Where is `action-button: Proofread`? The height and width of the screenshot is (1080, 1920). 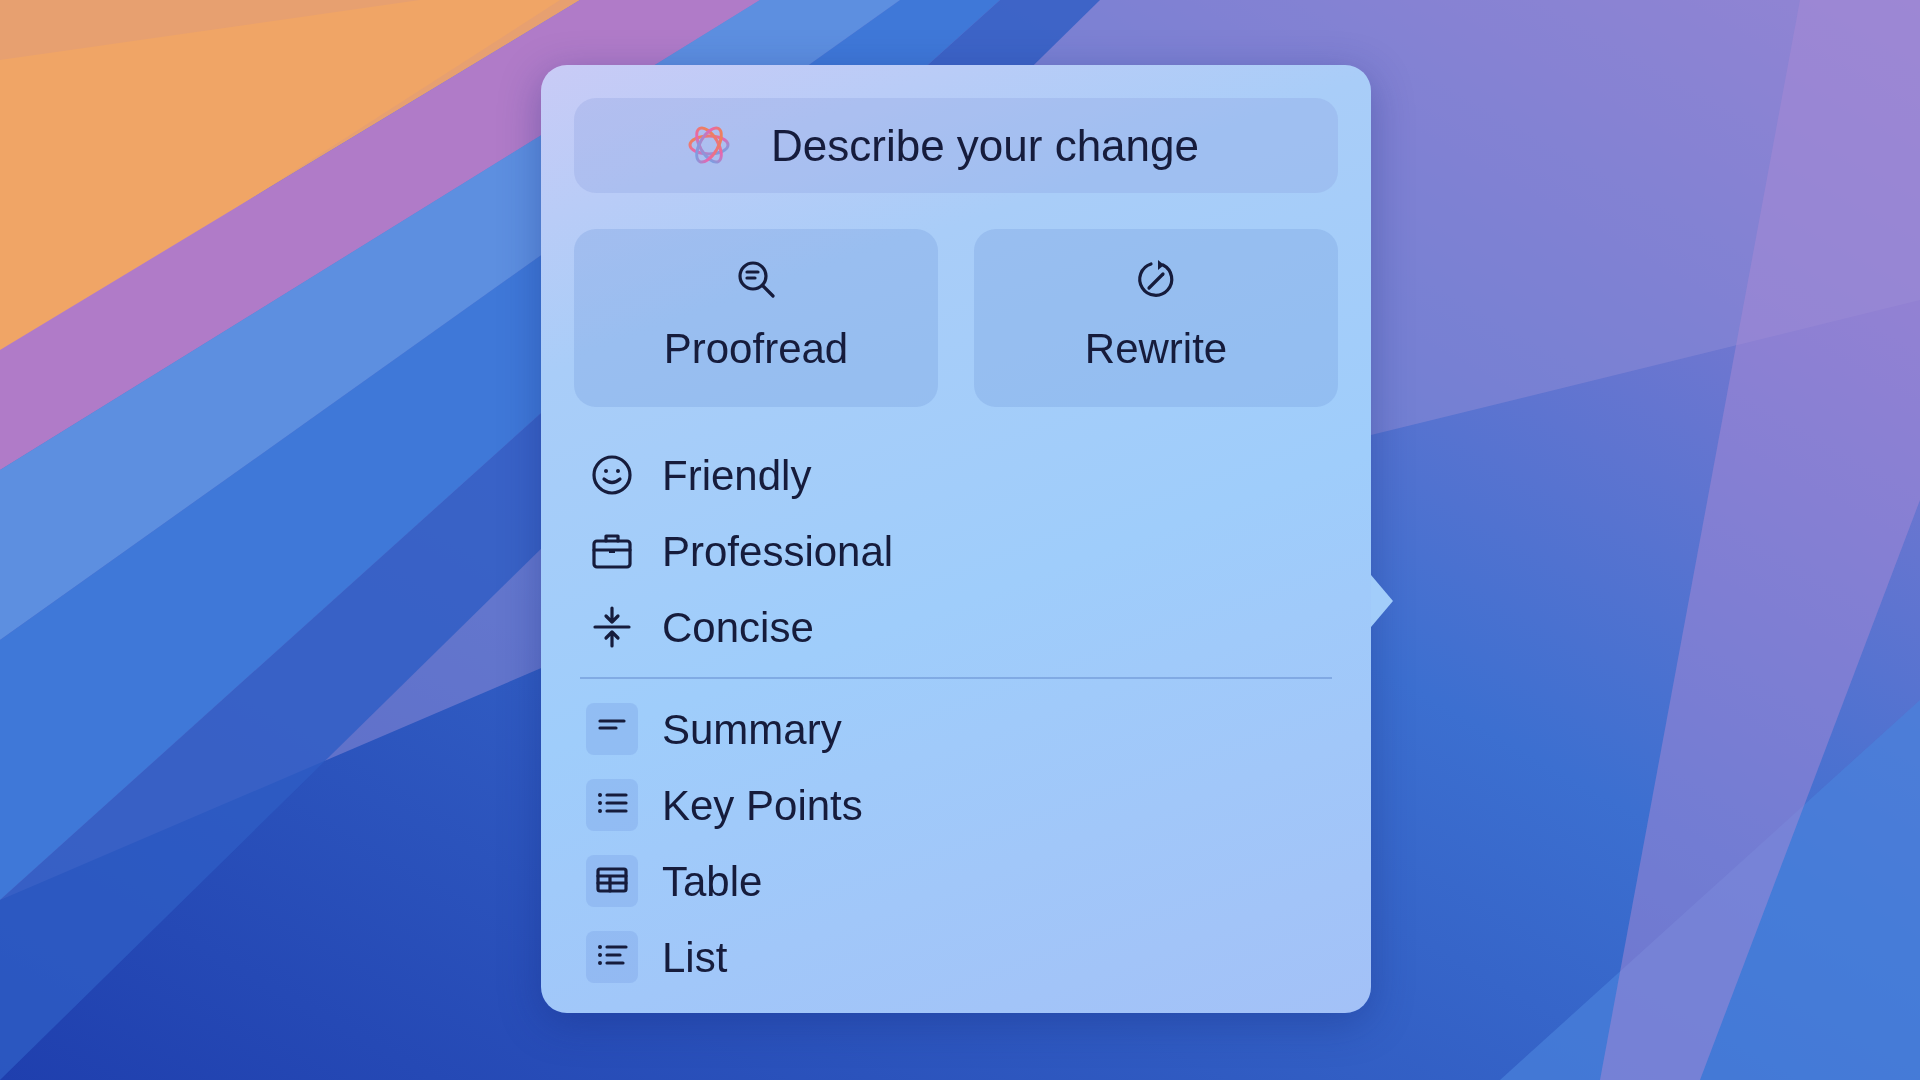 action-button: Proofread is located at coordinates (756, 318).